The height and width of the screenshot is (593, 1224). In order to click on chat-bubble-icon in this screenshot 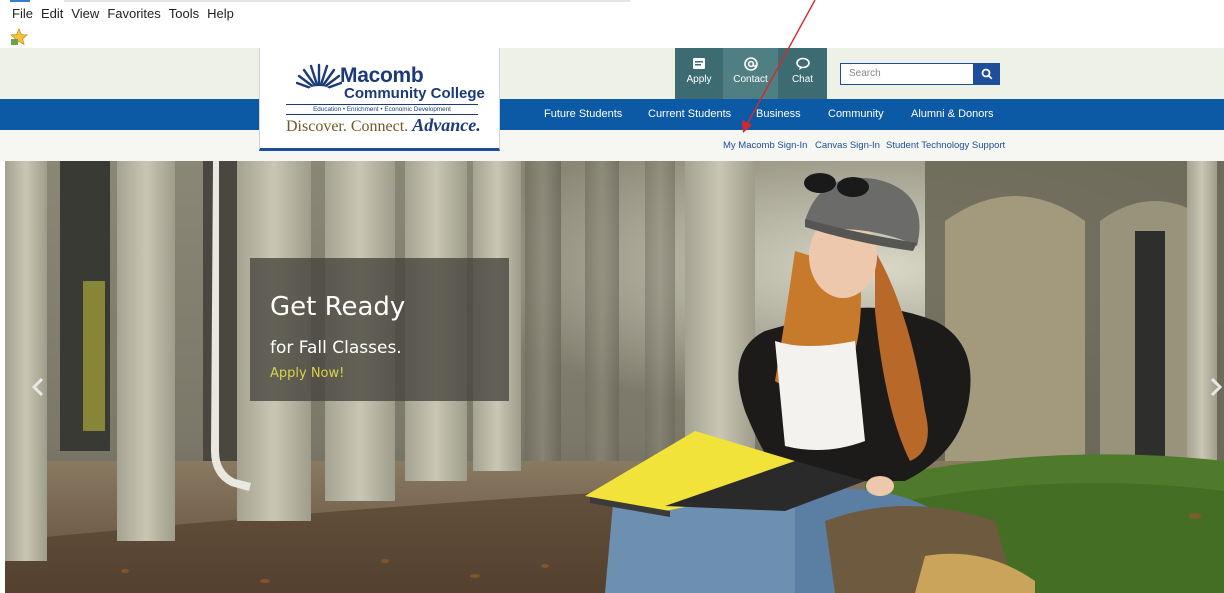, I will do `click(802, 63)`.